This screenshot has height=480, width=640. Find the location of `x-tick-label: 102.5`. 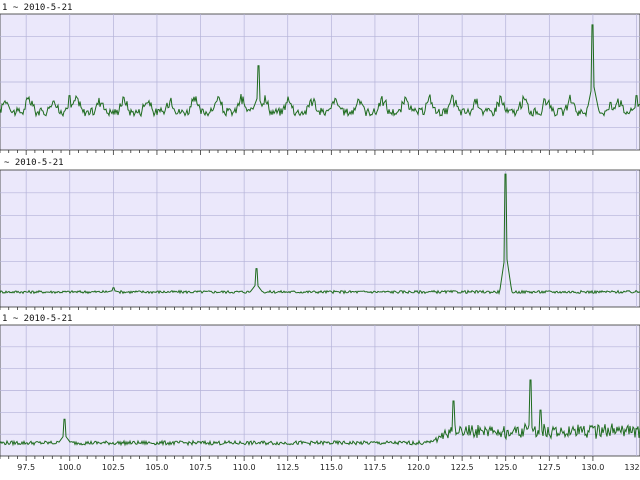

x-tick-label: 102.5 is located at coordinates (113, 467).